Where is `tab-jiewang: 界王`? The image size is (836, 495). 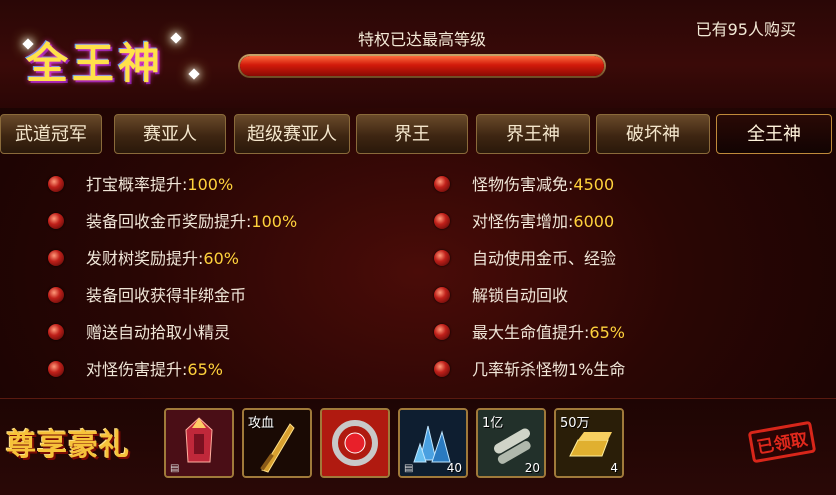 tab-jiewang: 界王 is located at coordinates (412, 134).